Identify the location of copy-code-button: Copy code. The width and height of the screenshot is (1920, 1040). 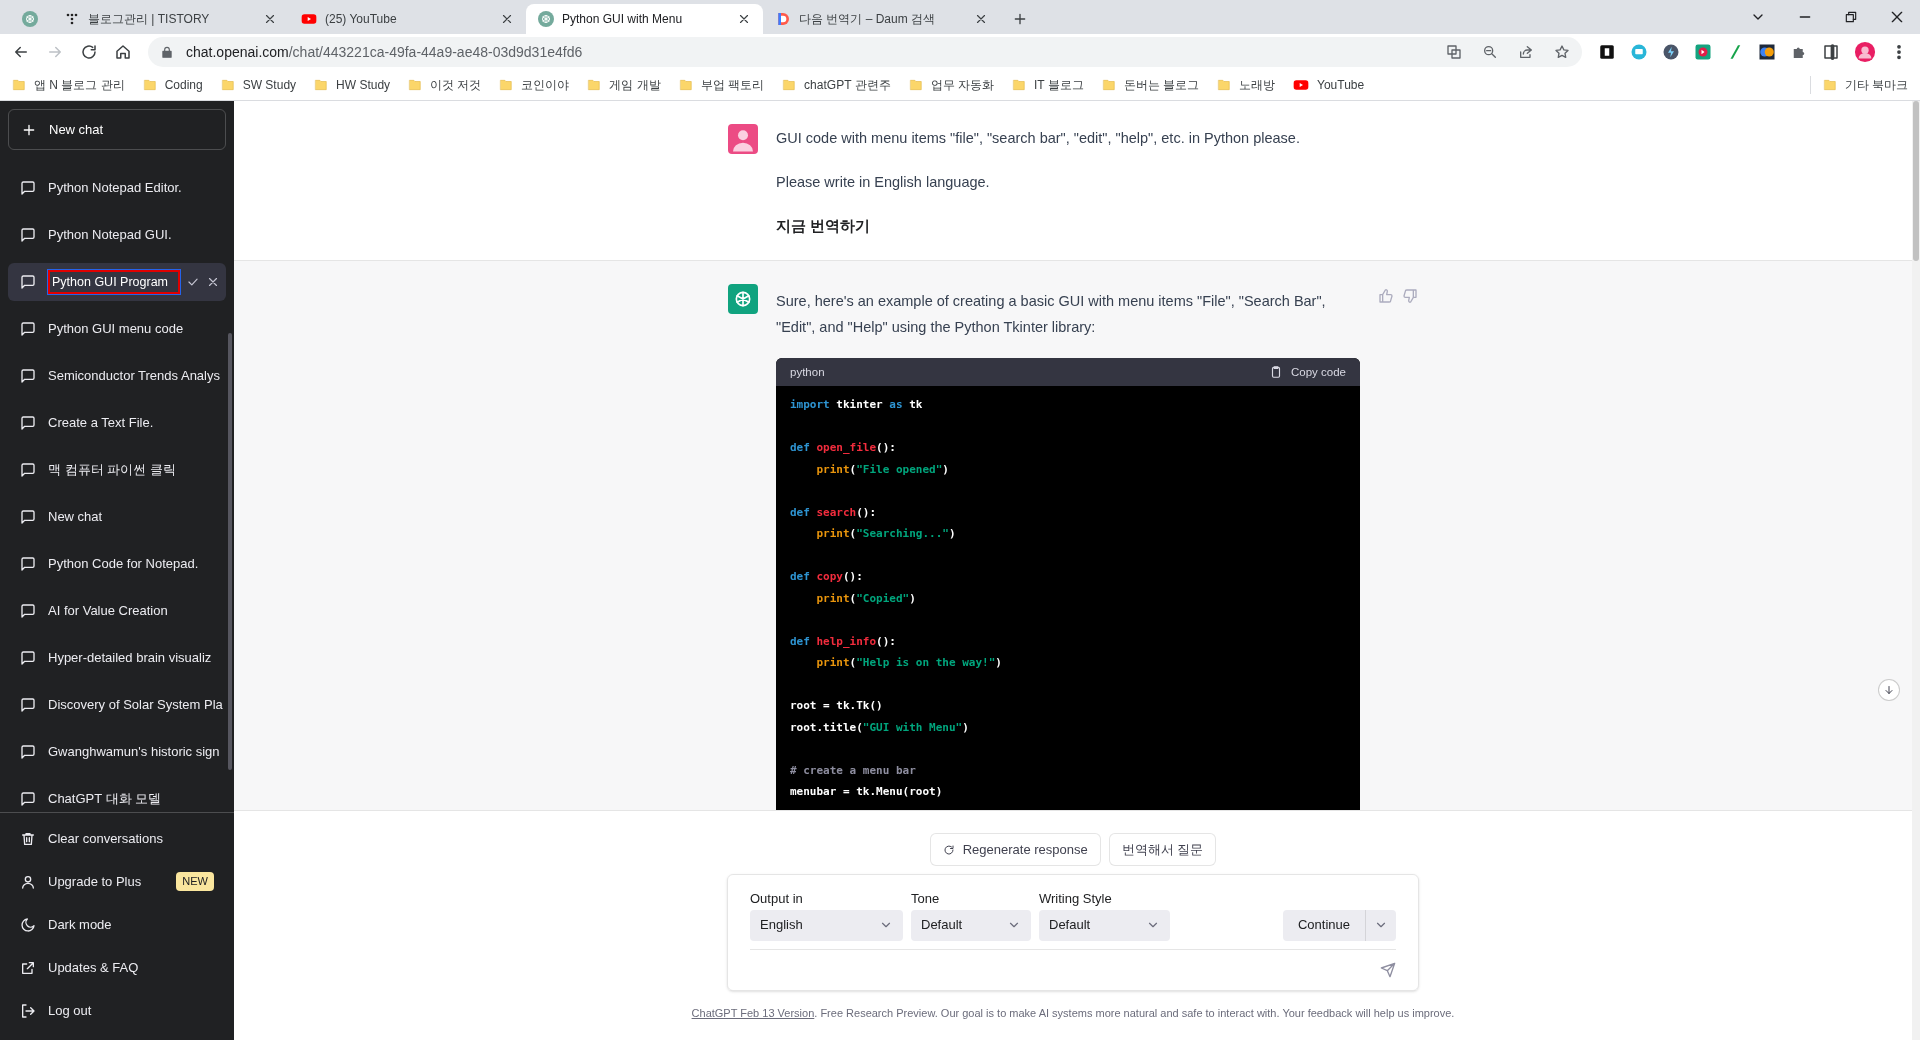
(1307, 372).